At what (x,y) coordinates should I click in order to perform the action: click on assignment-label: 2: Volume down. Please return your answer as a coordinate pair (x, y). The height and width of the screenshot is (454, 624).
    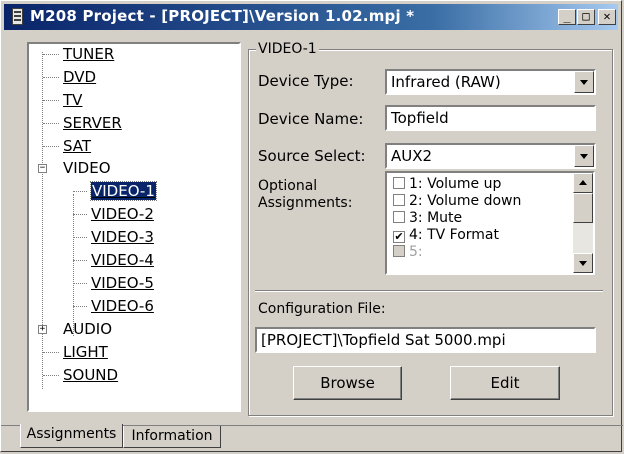
    Looking at the image, I should click on (465, 201).